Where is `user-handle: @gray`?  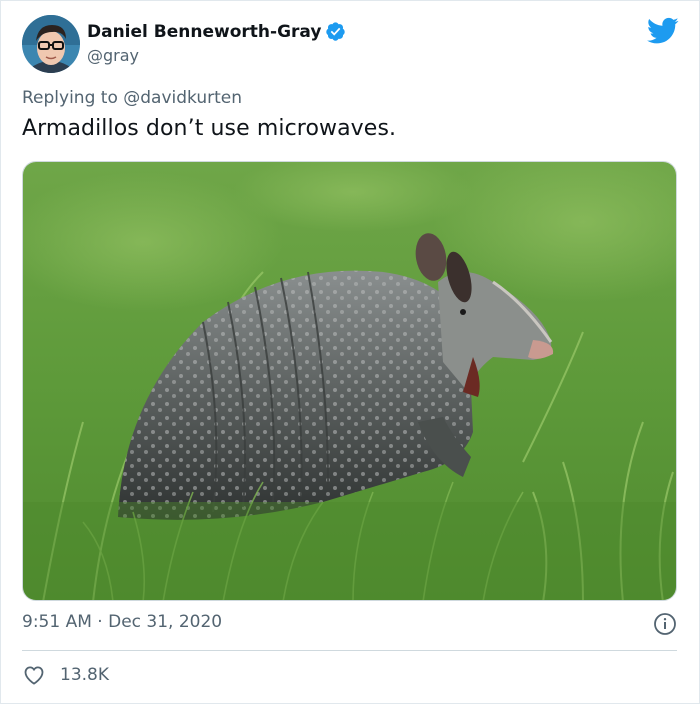 user-handle: @gray is located at coordinates (113, 55).